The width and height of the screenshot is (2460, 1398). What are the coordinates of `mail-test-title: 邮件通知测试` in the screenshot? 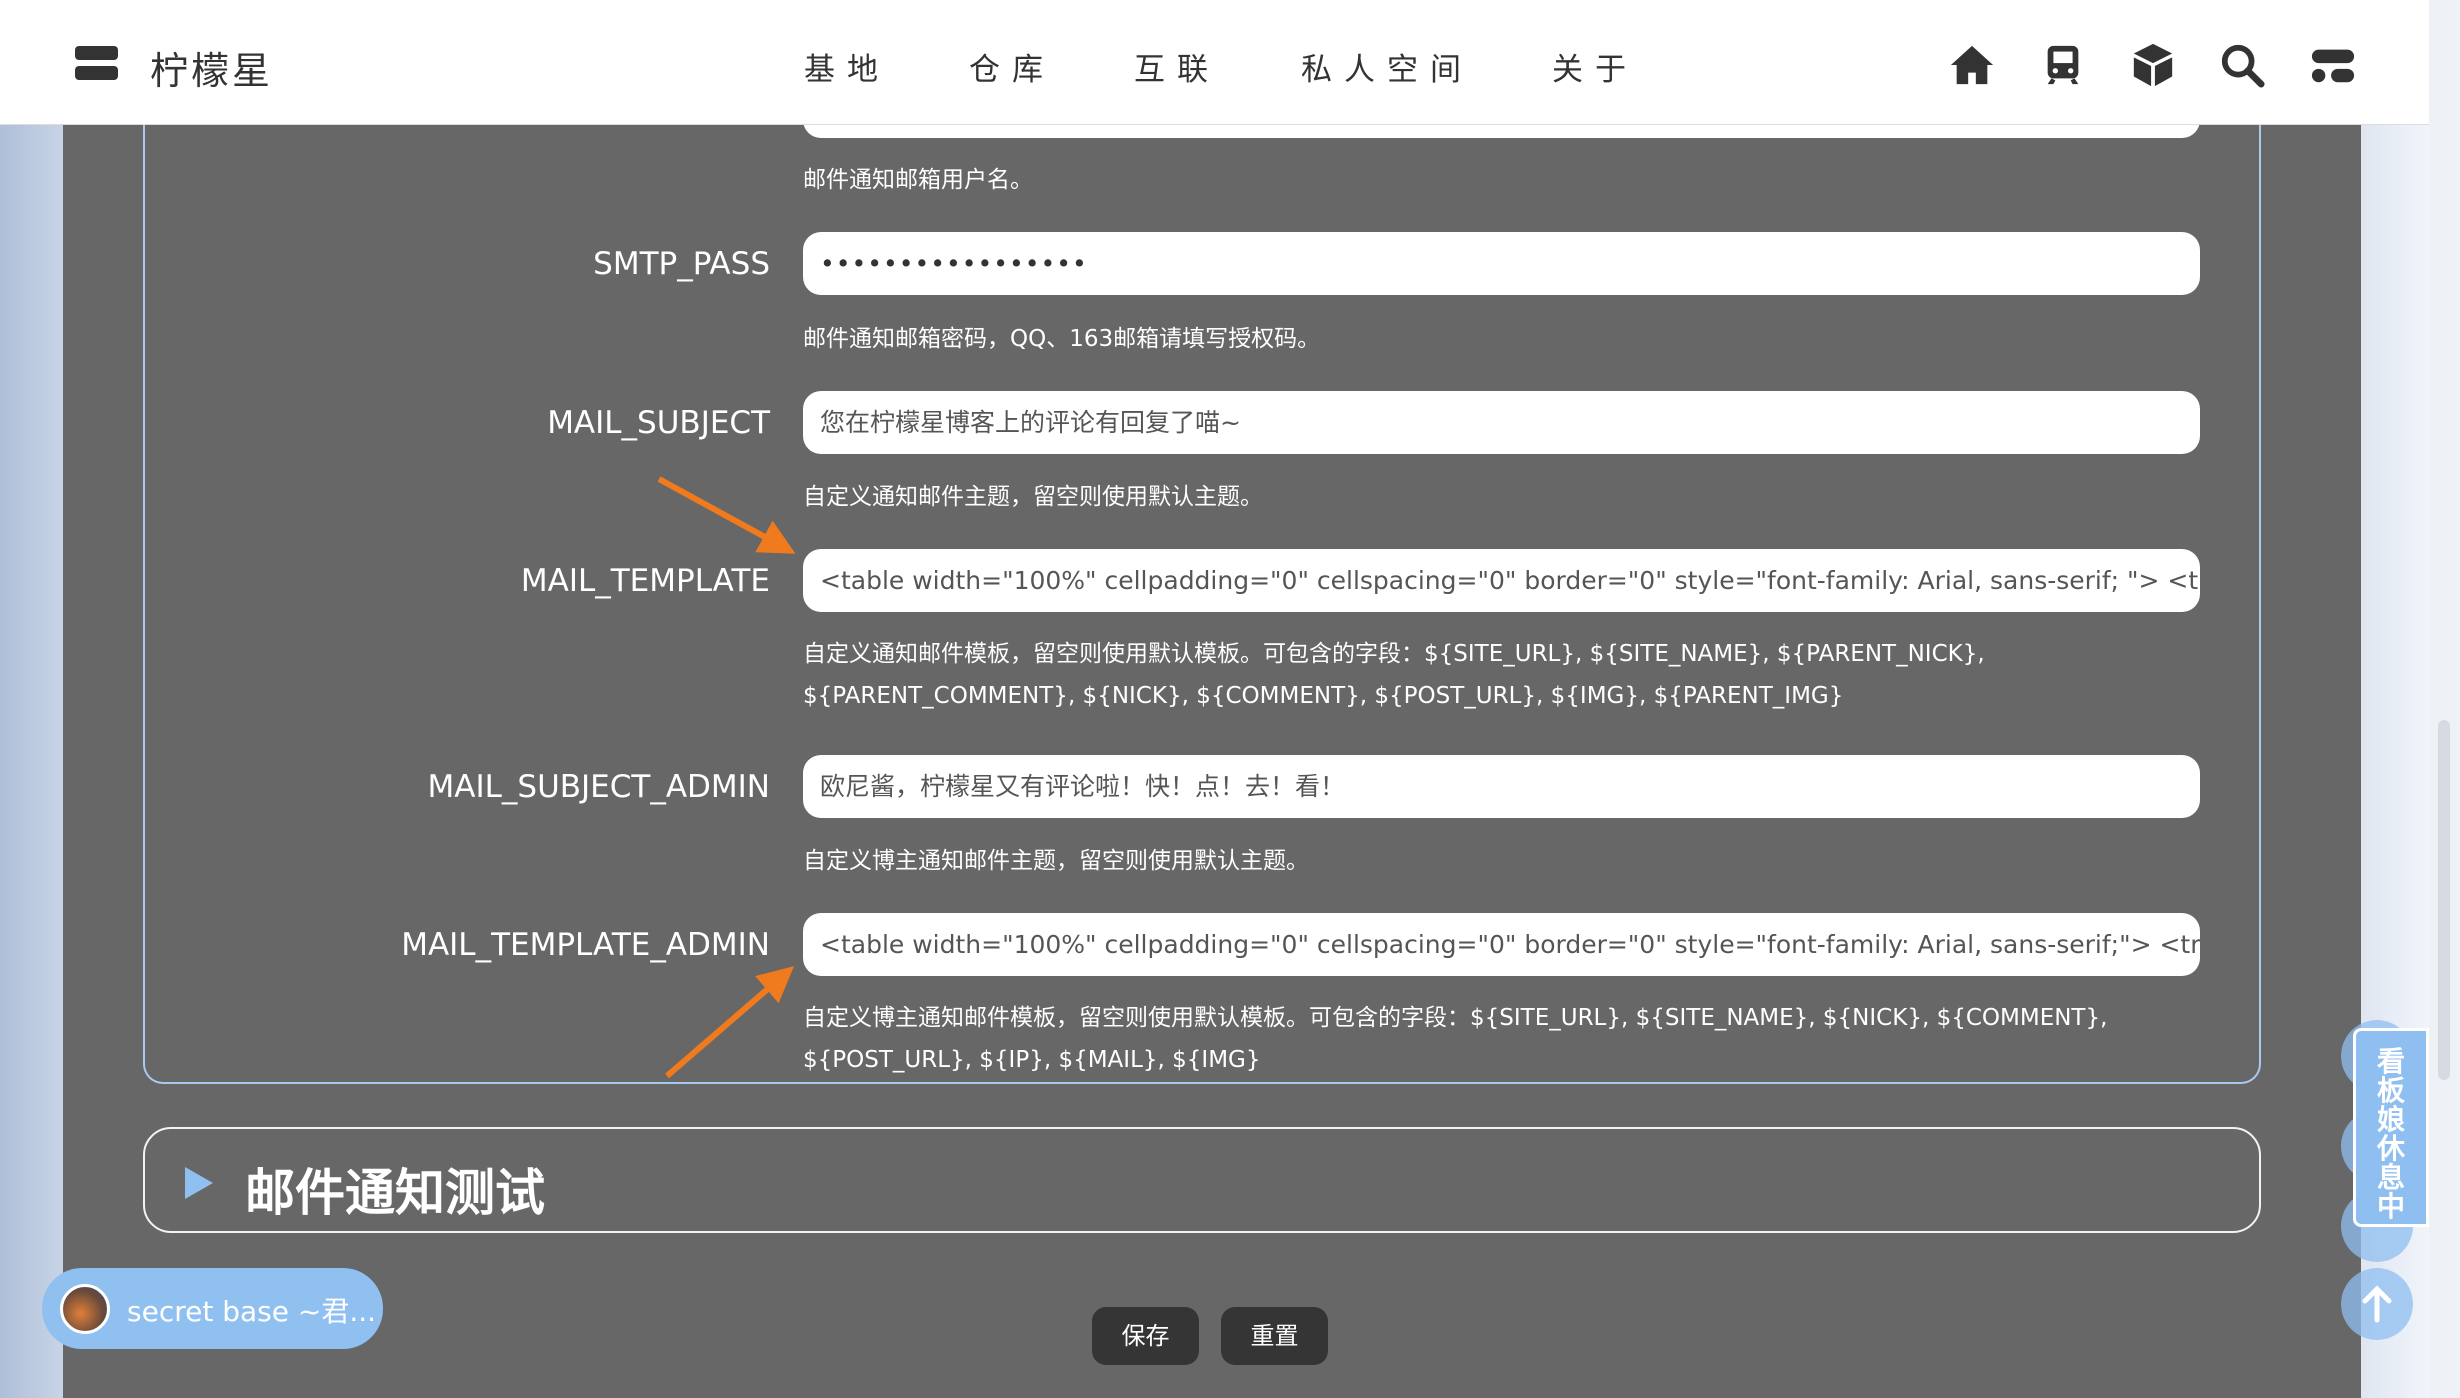 It's located at (395, 1193).